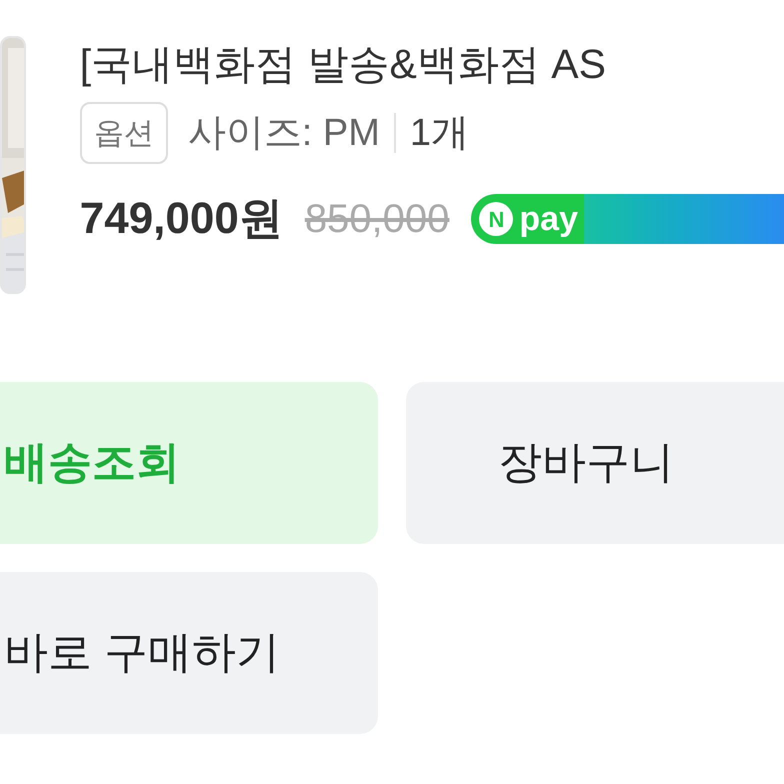  I want to click on action-button: 바로 구매하기, so click(189, 653).